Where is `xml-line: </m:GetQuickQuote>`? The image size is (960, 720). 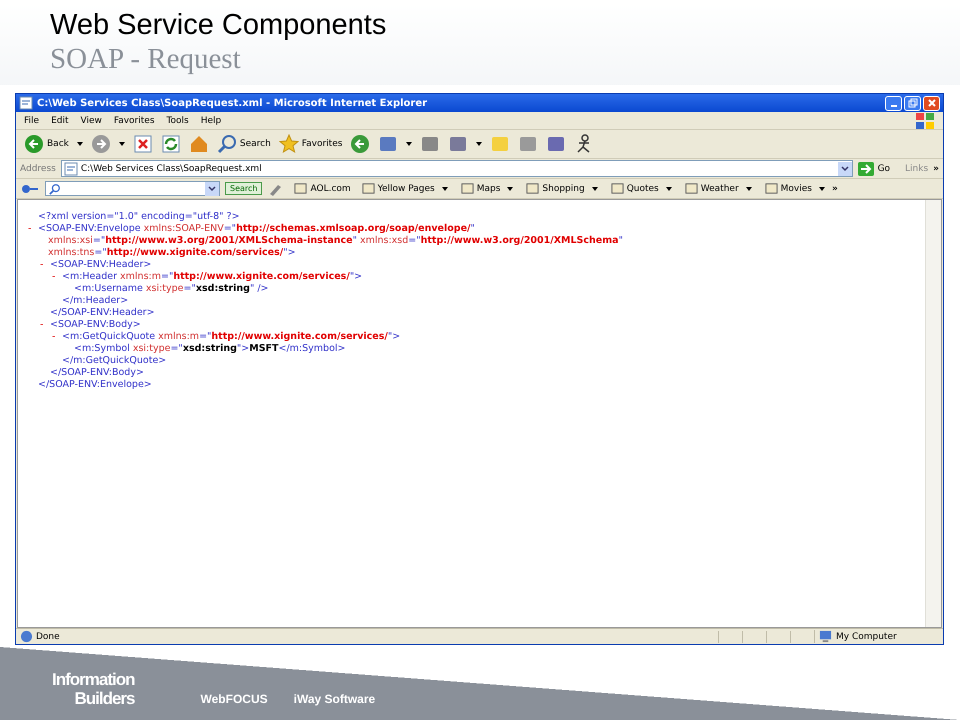
xml-line: </m:GetQuickQuote> is located at coordinates (114, 361).